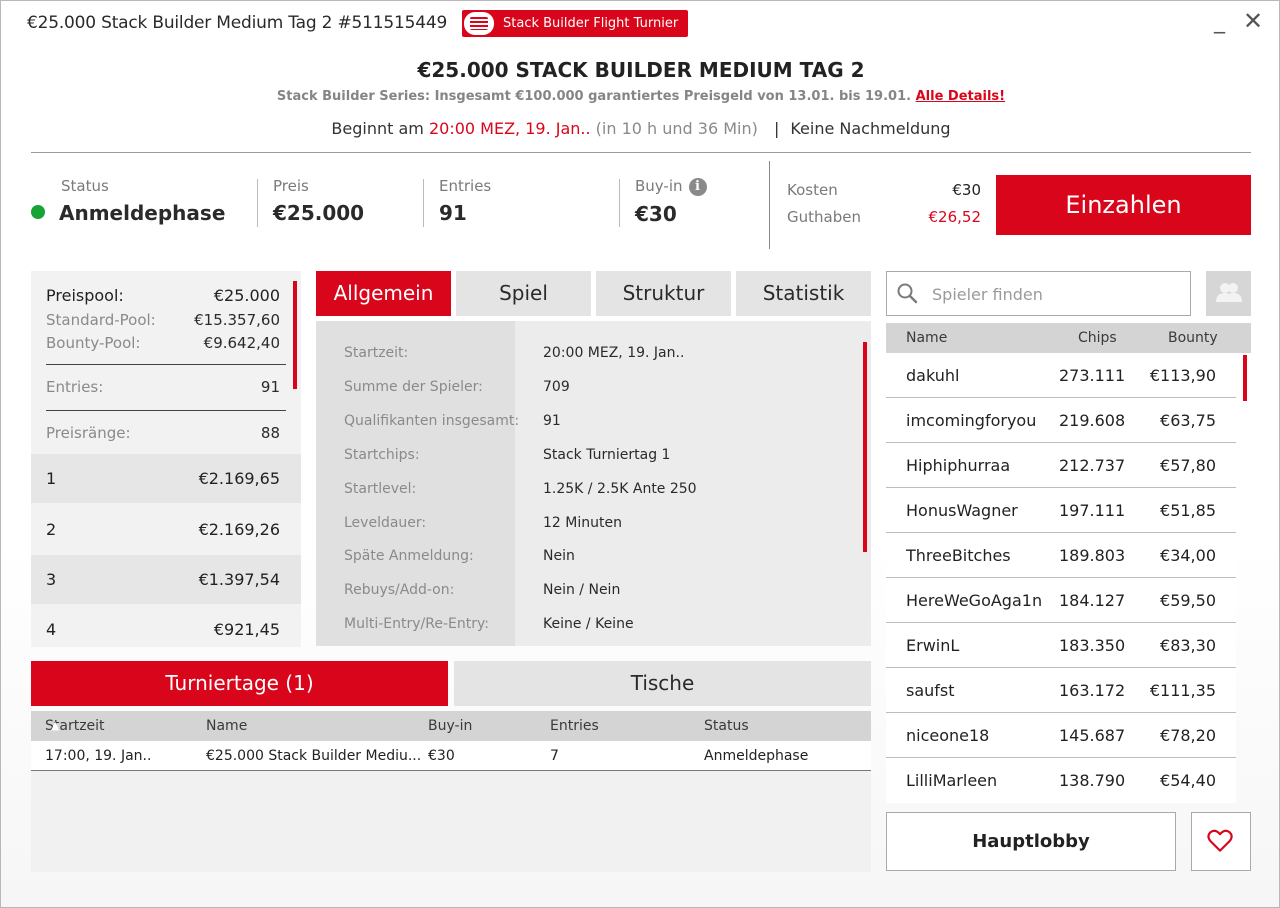  What do you see at coordinates (1253, 21) in the screenshot?
I see `close-button: ✕` at bounding box center [1253, 21].